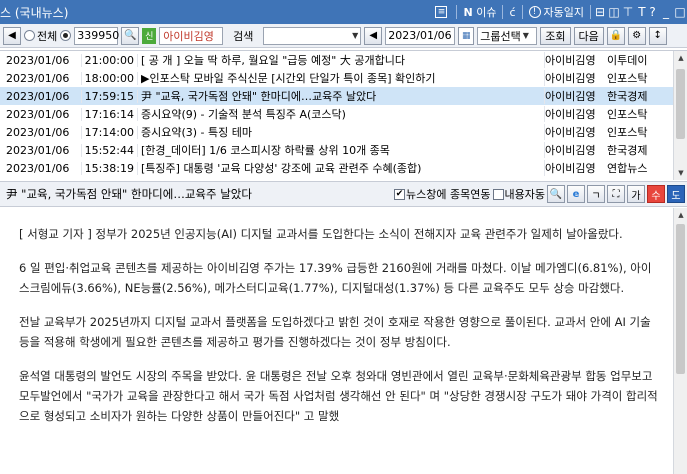  I want to click on pin-icon: ⊤, so click(628, 12).